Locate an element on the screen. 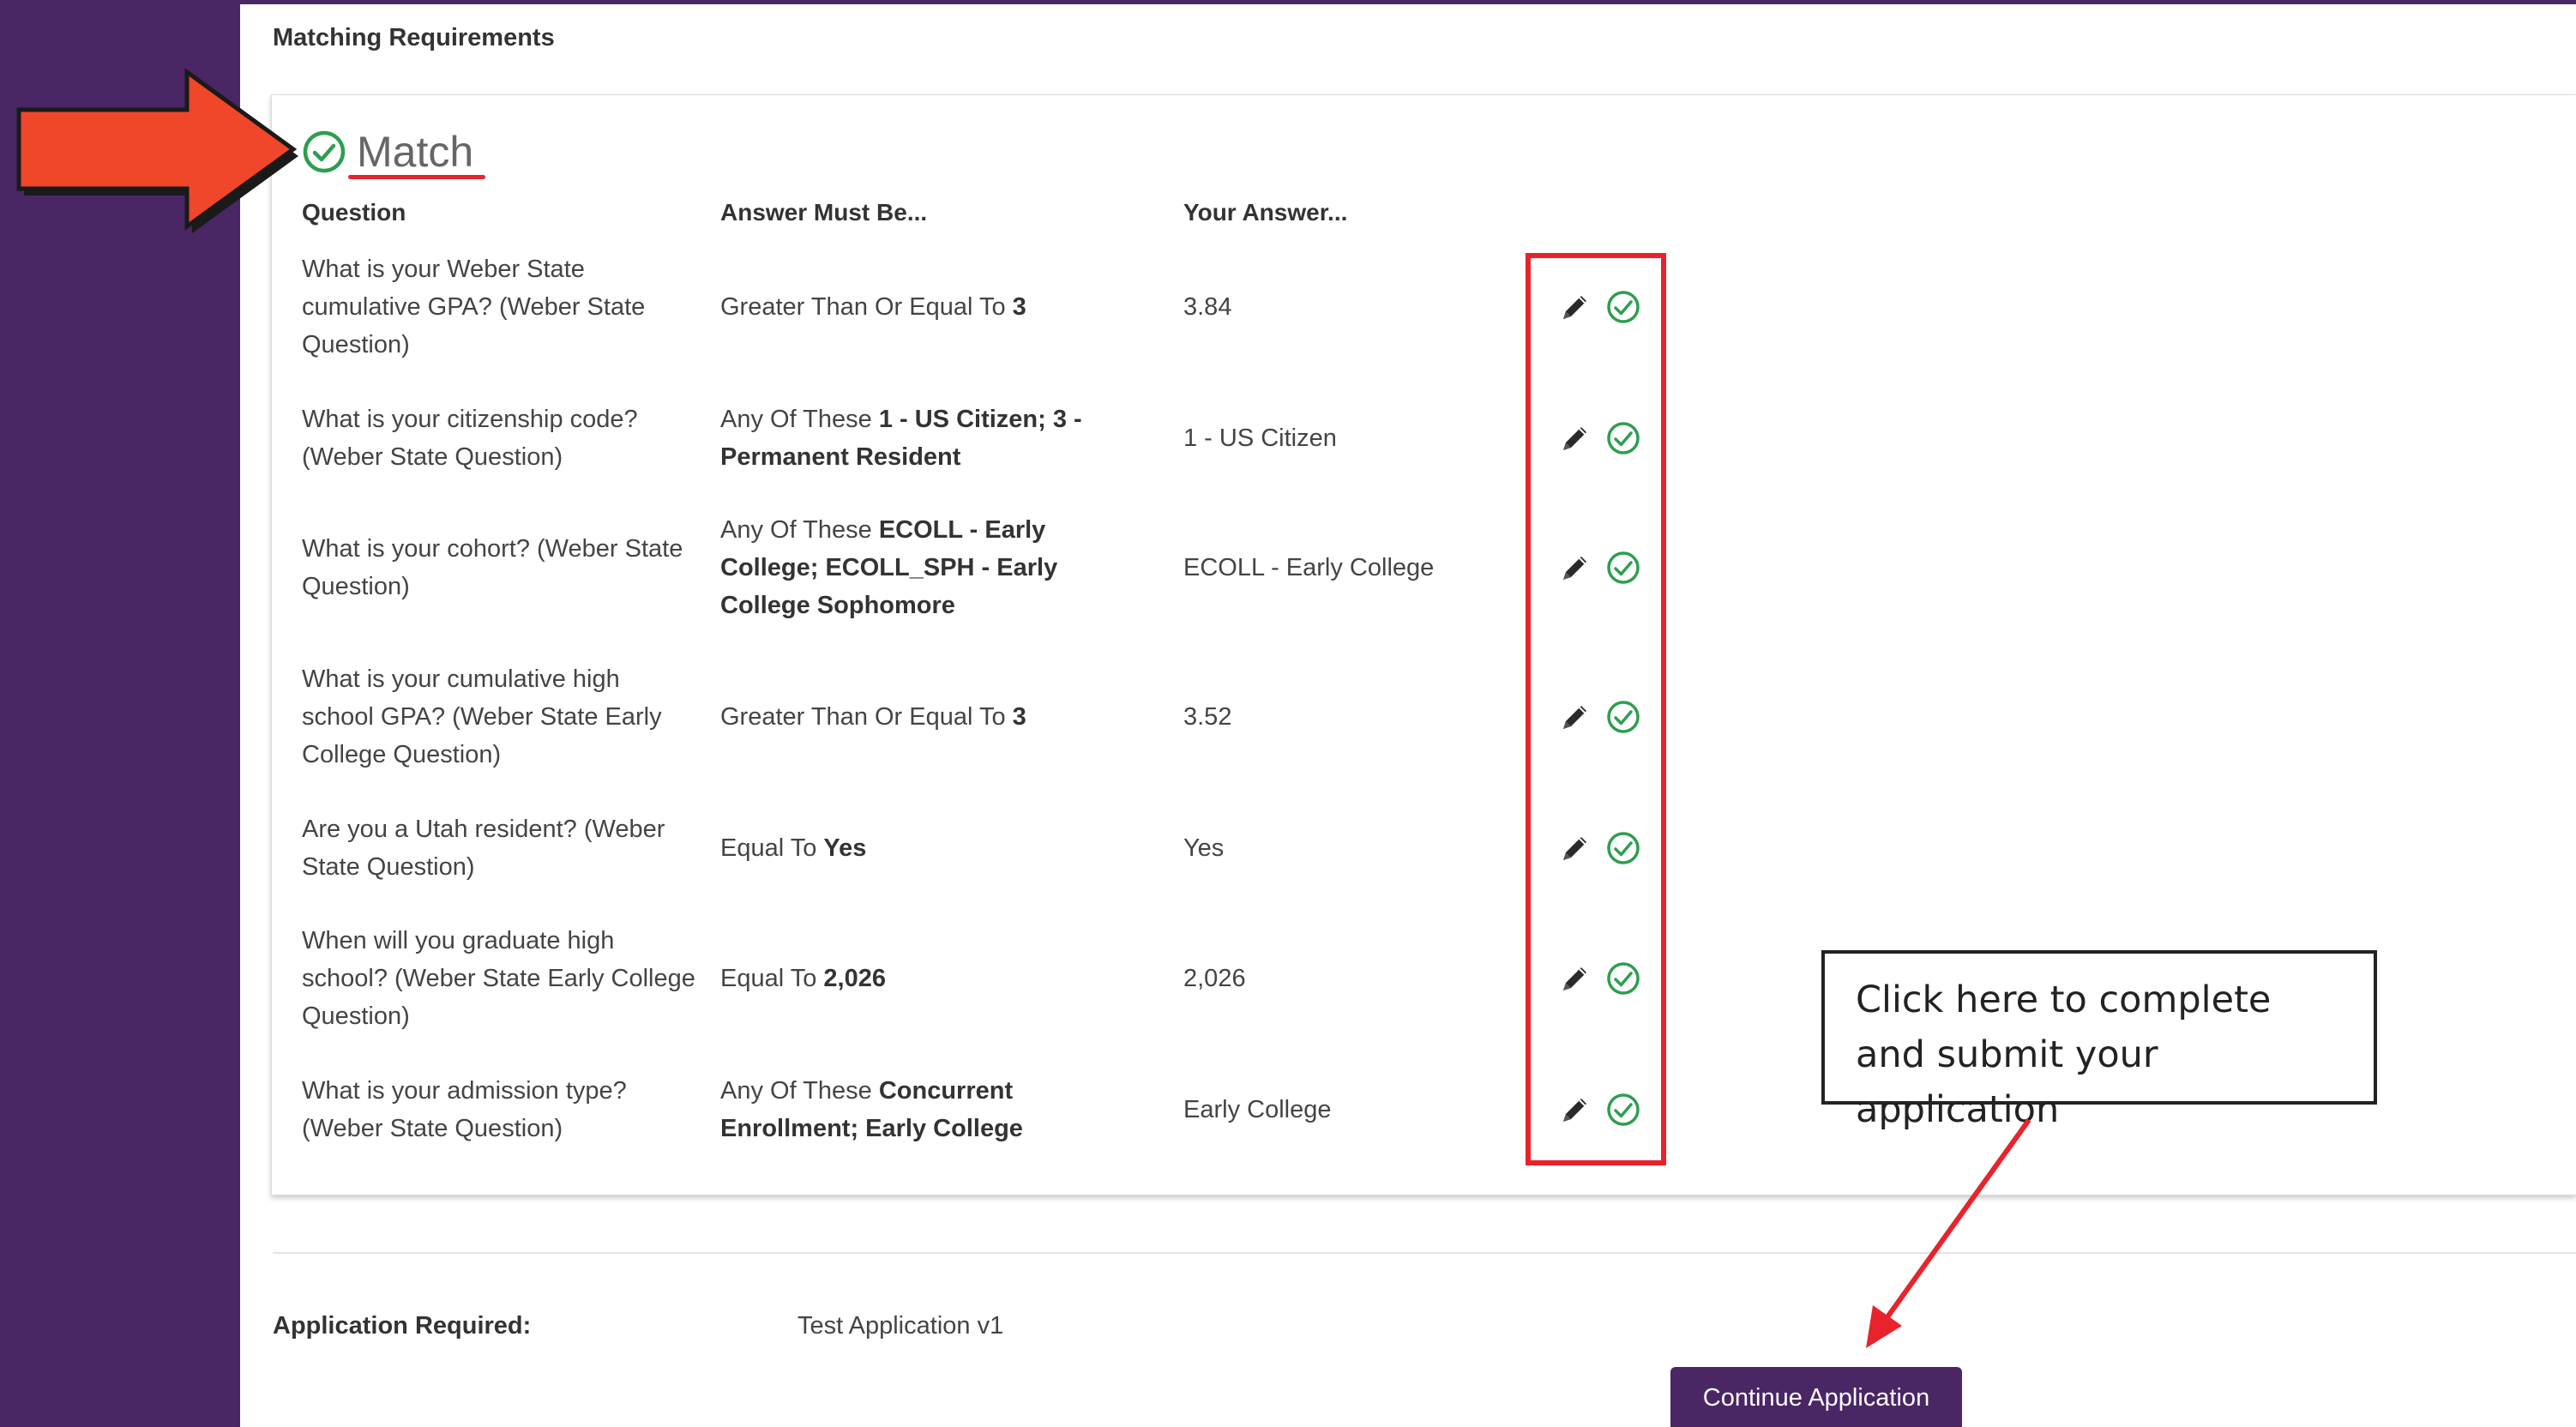 The width and height of the screenshot is (2576, 1427). check-circle-icon is located at coordinates (324, 151).